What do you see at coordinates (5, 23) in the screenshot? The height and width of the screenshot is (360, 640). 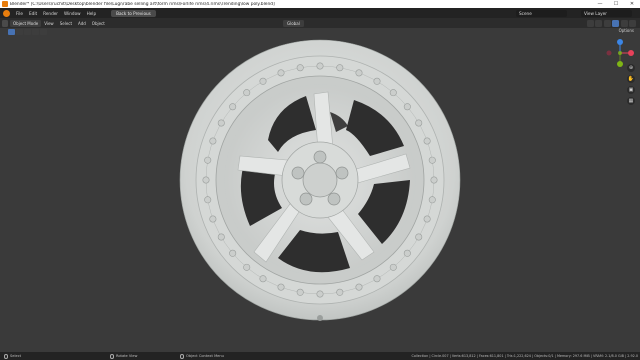 I see `editor-type-button` at bounding box center [5, 23].